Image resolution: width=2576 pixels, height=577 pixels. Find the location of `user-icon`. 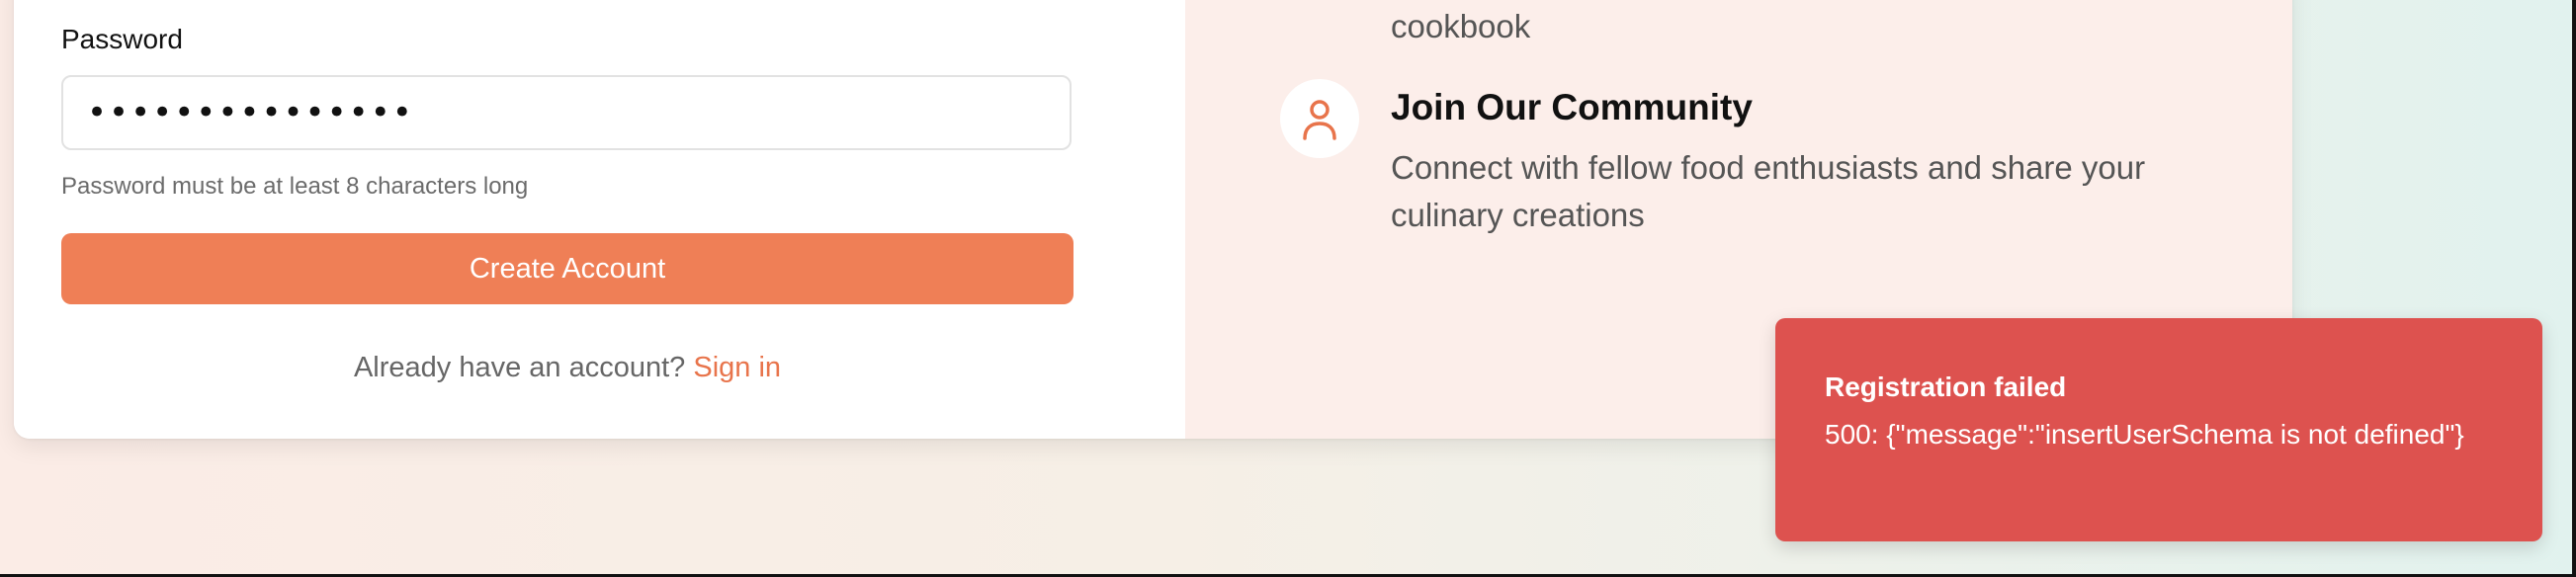

user-icon is located at coordinates (1319, 120).